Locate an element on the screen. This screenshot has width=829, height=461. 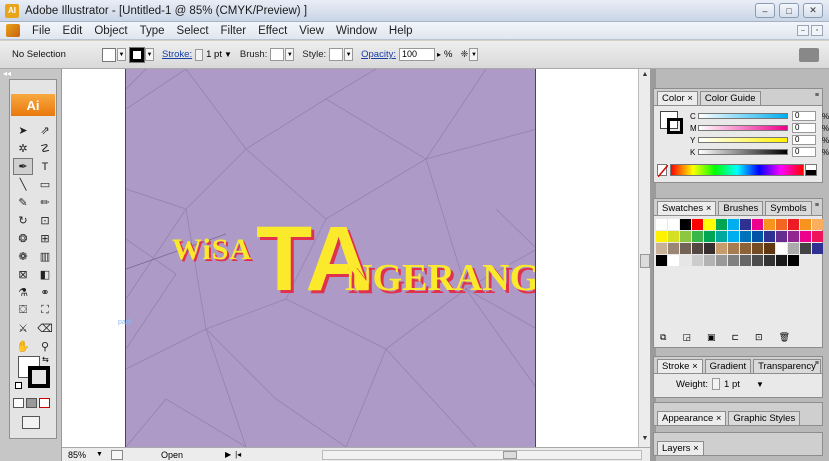
cyan-value: 0 is located at coordinates (804, 116).